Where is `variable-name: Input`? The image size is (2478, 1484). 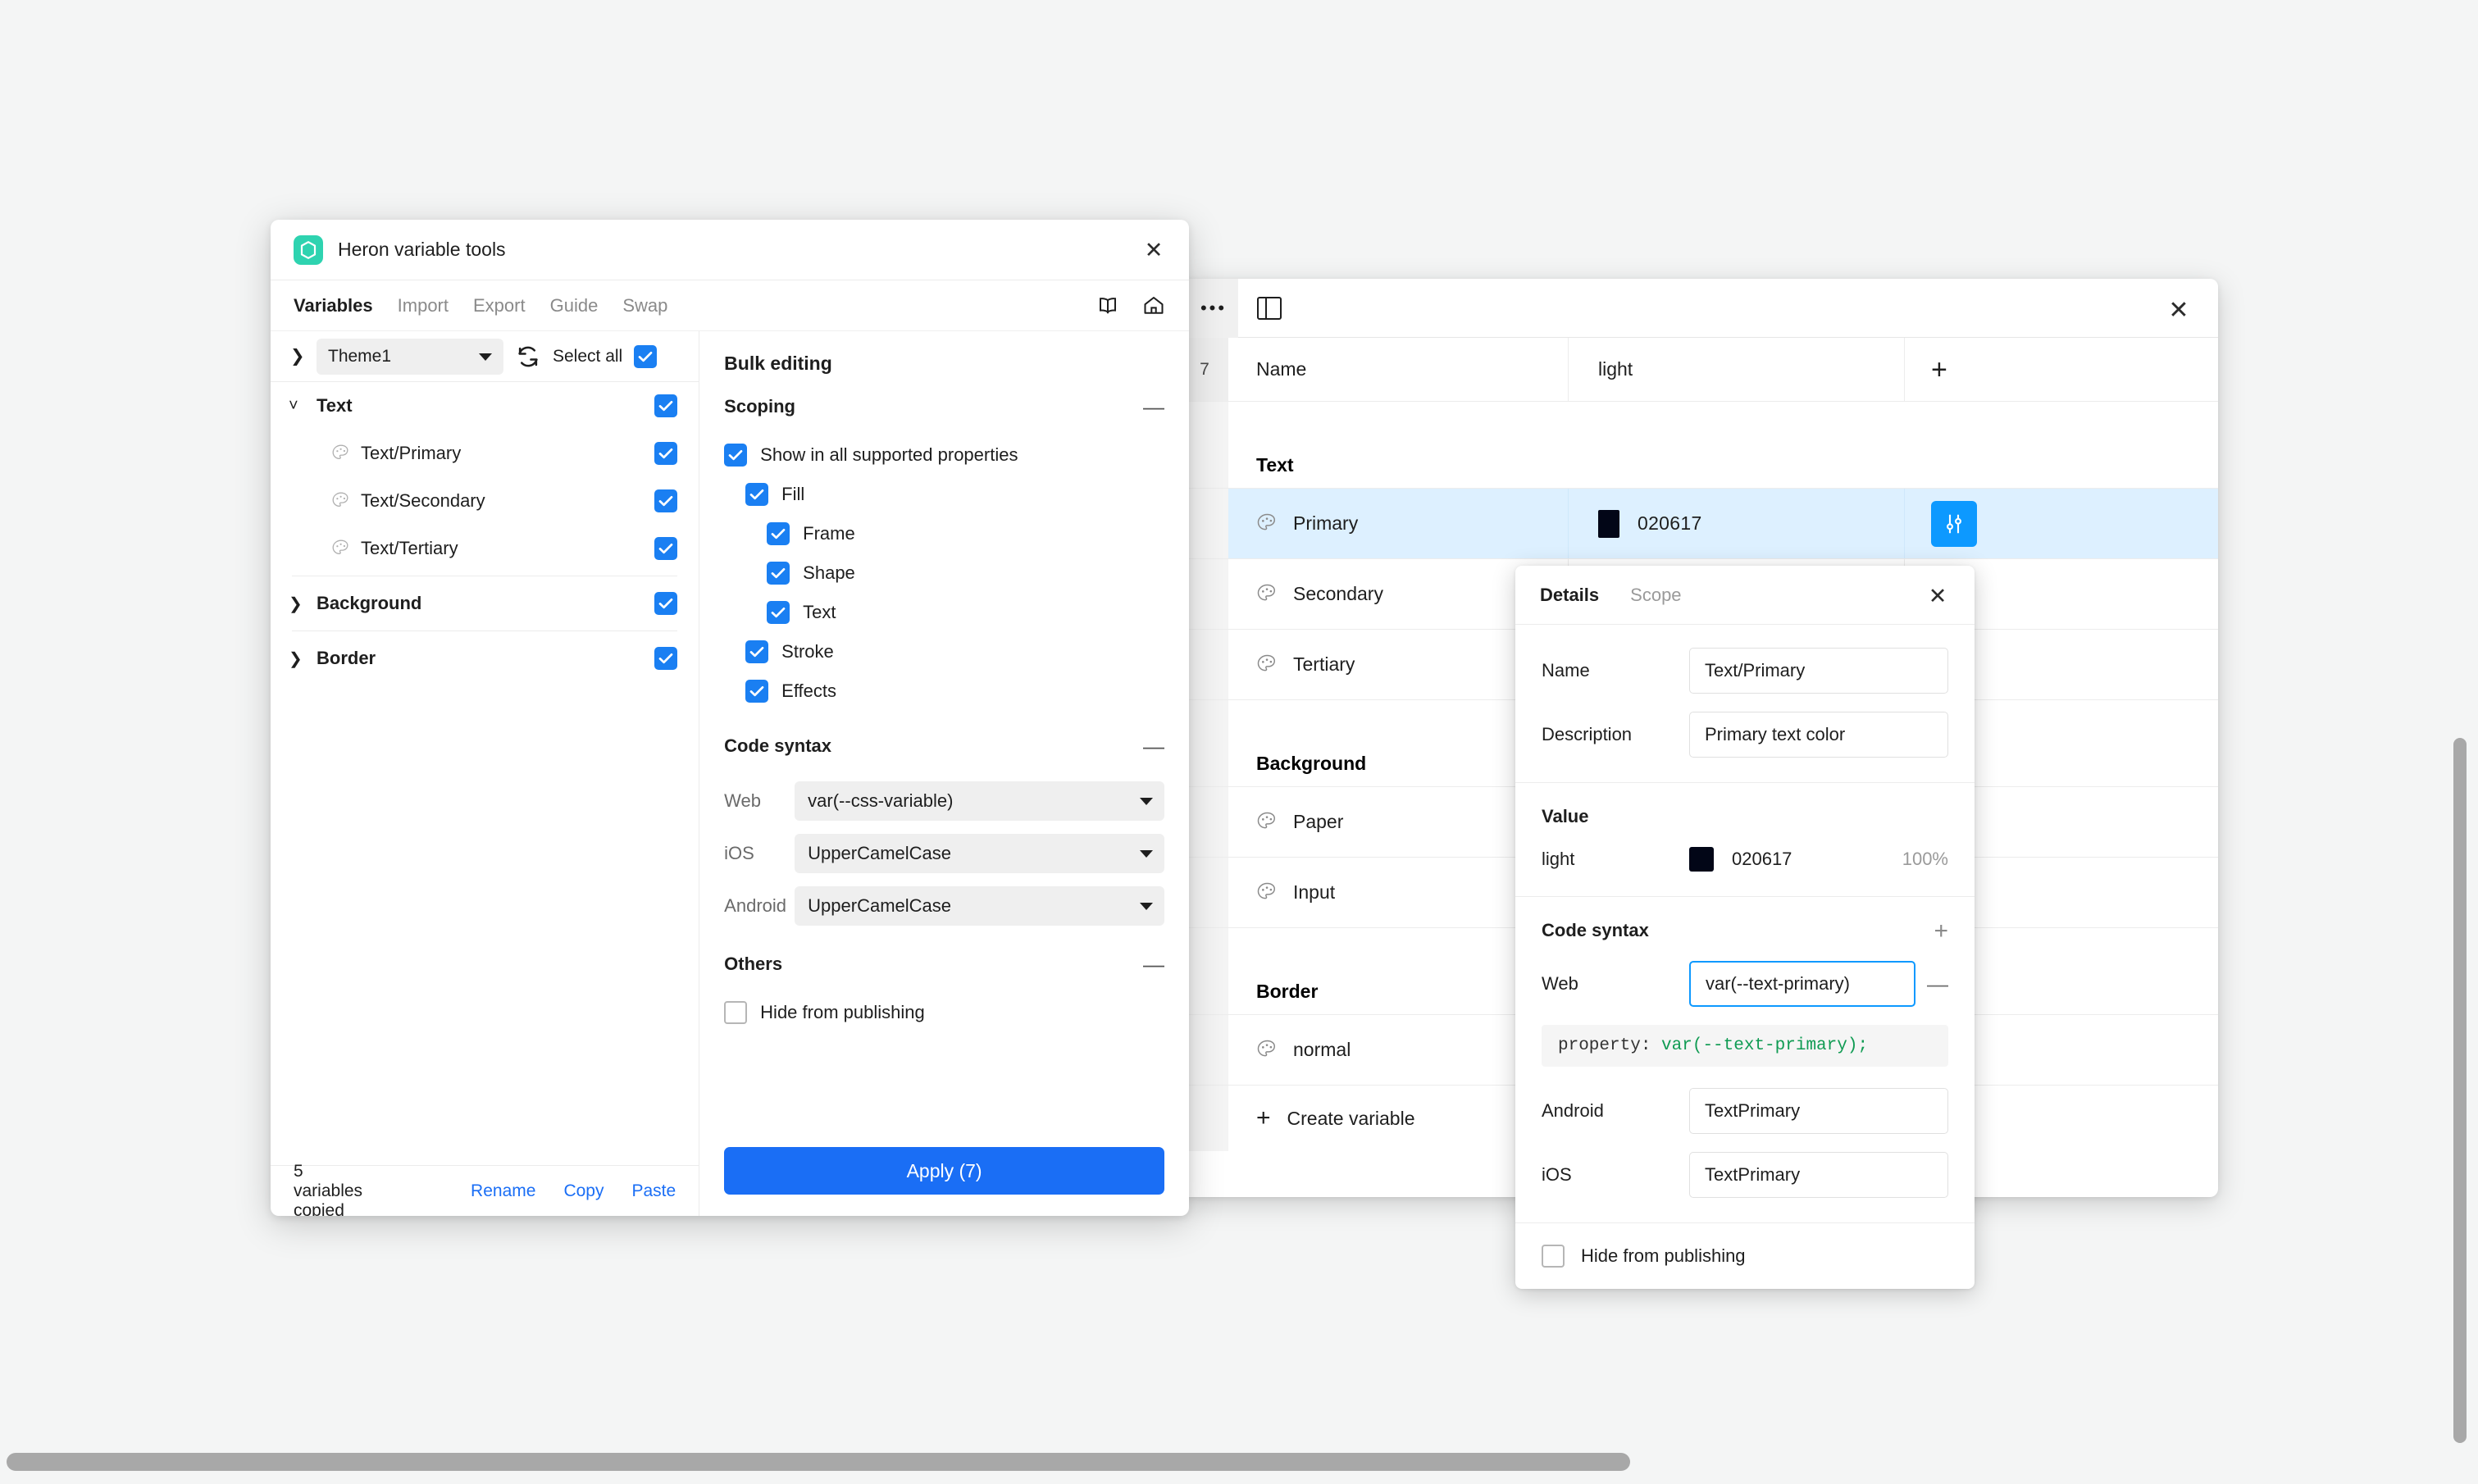
variable-name: Input is located at coordinates (1314, 892).